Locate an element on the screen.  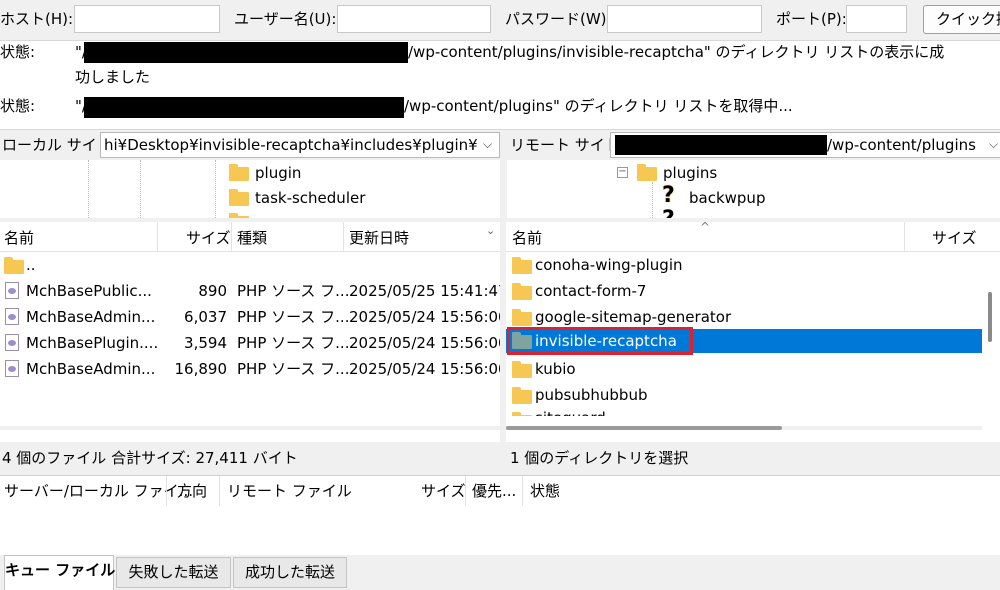
collapse-icon: − is located at coordinates (622, 172).